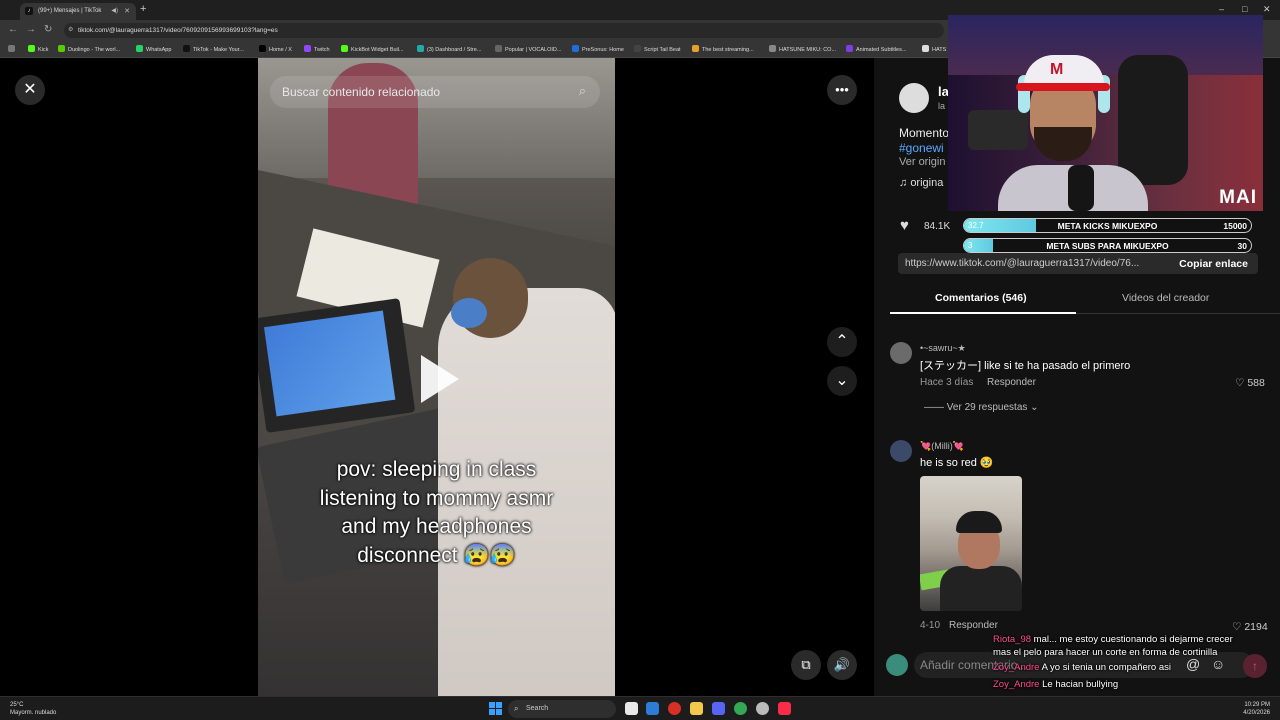 This screenshot has height=720, width=1280. Describe the element at coordinates (33, 709) in the screenshot. I see `weather-widget: 25°C Mayorm. nublado` at that location.